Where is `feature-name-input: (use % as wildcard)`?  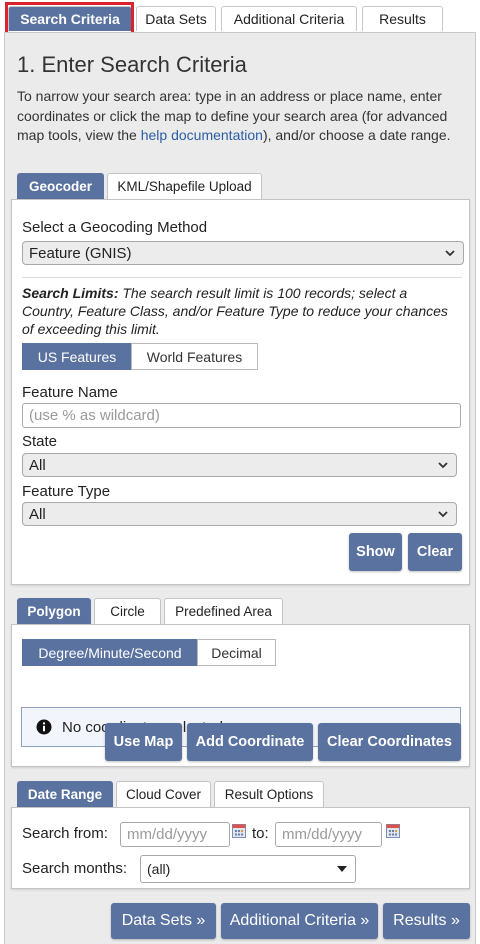
feature-name-input: (use % as wildcard) is located at coordinates (241, 415).